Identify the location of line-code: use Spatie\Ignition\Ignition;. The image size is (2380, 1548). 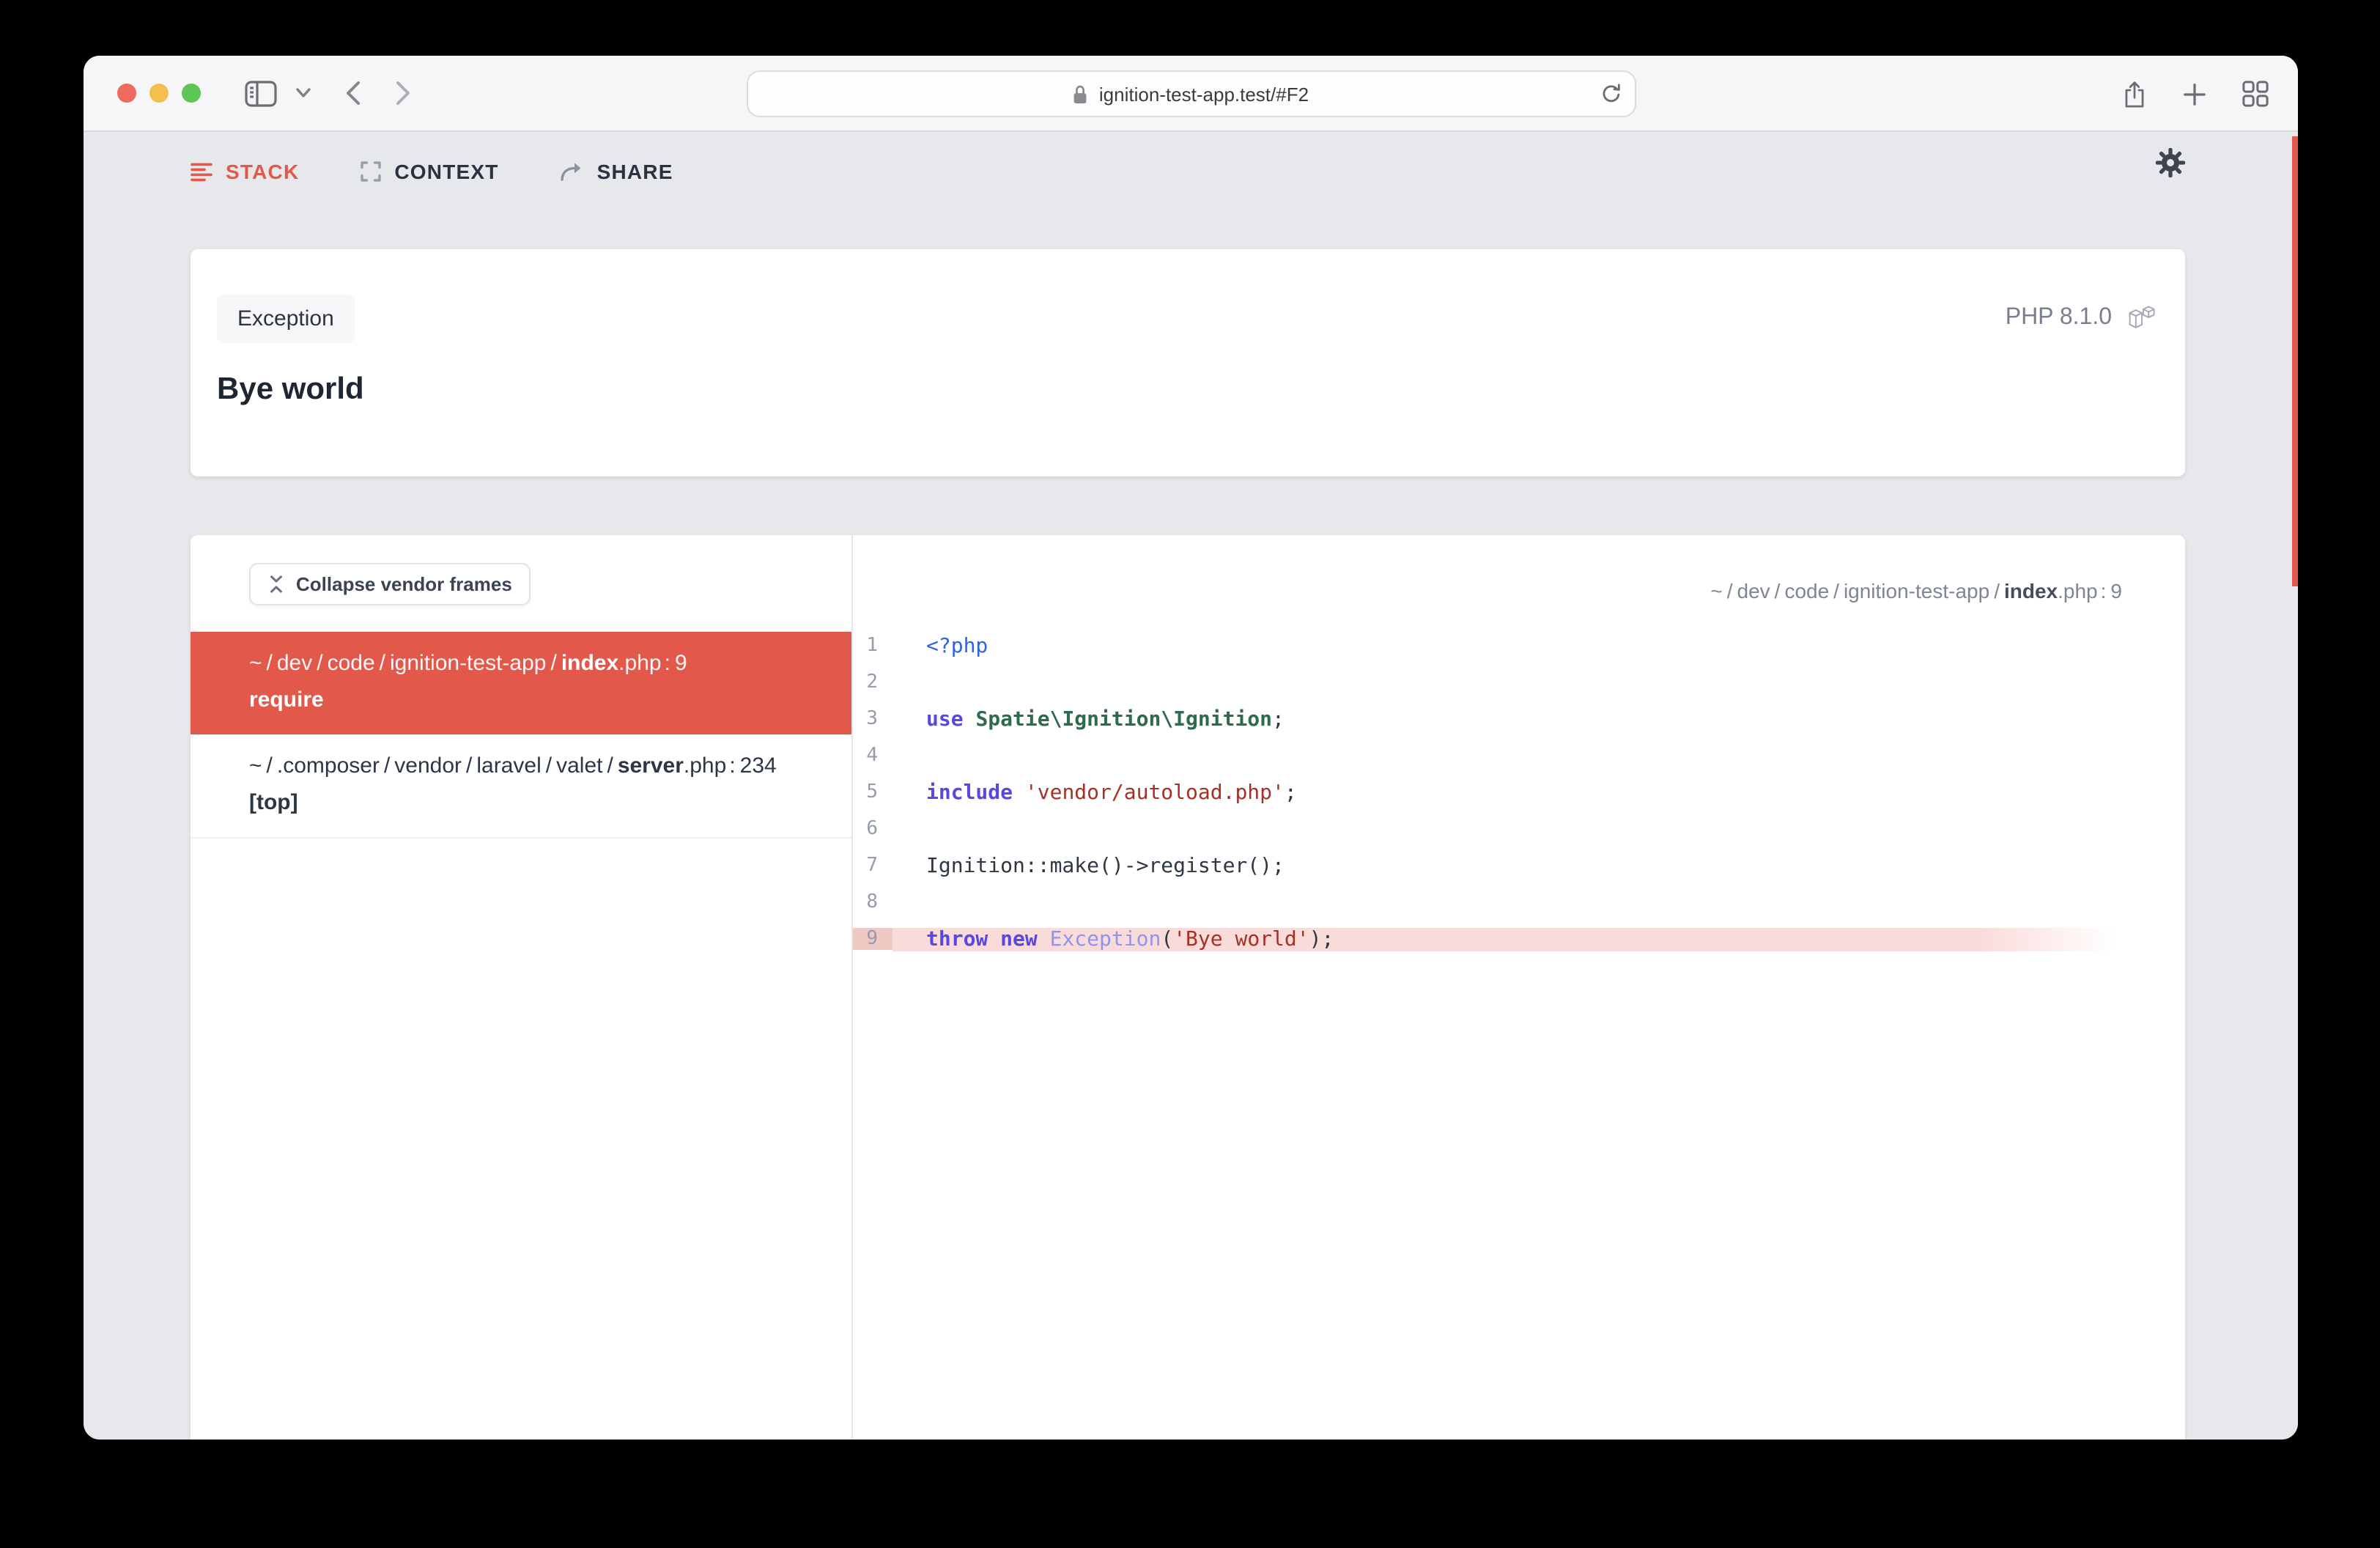
(1538, 719).